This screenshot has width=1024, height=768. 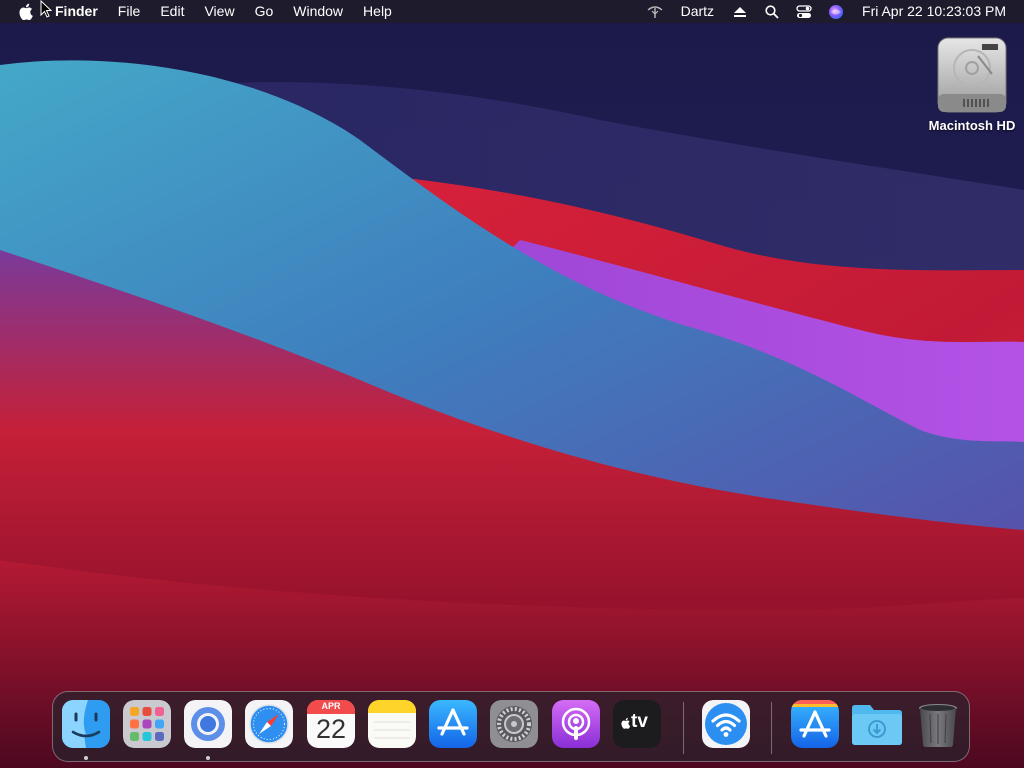 What do you see at coordinates (772, 11) in the screenshot?
I see `spotlight-icon` at bounding box center [772, 11].